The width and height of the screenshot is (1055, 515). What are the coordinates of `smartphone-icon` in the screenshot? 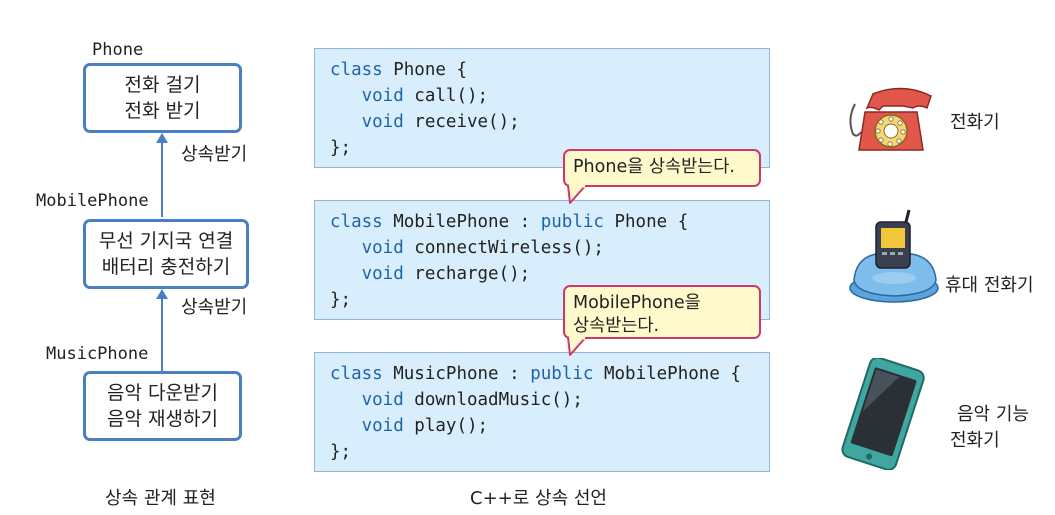 It's located at (883, 414).